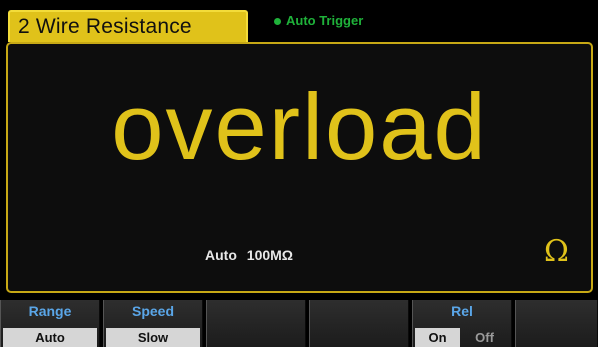 The width and height of the screenshot is (598, 347). What do you see at coordinates (50, 323) in the screenshot?
I see `softkey-range: Range Auto` at bounding box center [50, 323].